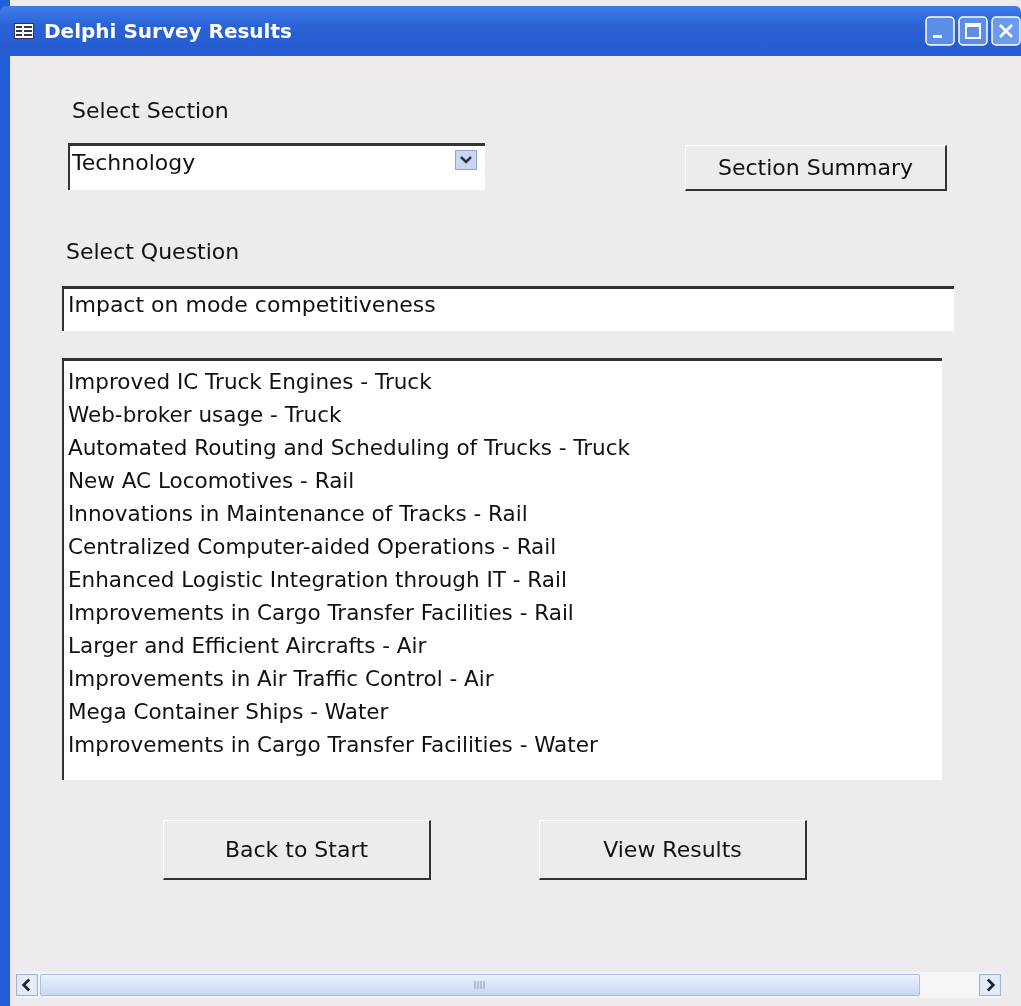  What do you see at coordinates (505, 480) in the screenshot?
I see `list-item: New AC Locomotives - Rail` at bounding box center [505, 480].